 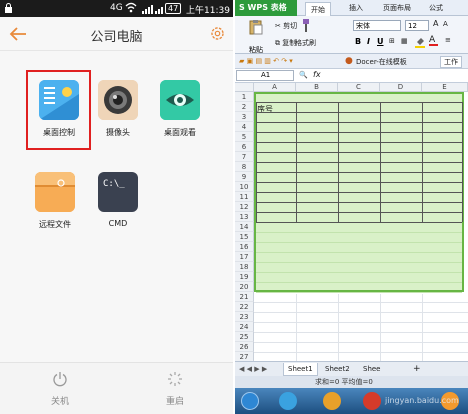 What do you see at coordinates (217, 33) in the screenshot?
I see `gear-icon` at bounding box center [217, 33].